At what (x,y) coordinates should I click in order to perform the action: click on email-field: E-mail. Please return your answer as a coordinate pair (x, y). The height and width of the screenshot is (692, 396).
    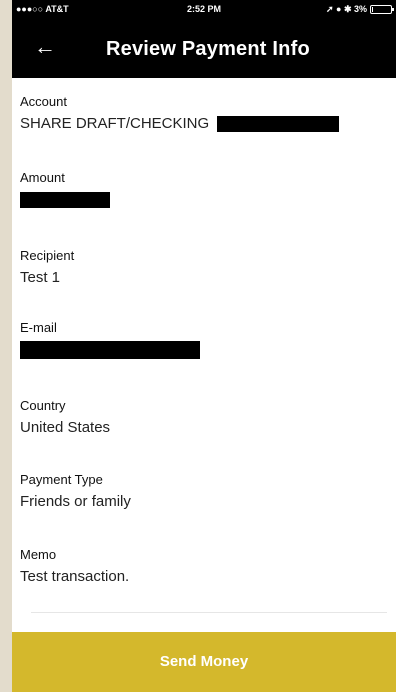
    Looking at the image, I should click on (200, 340).